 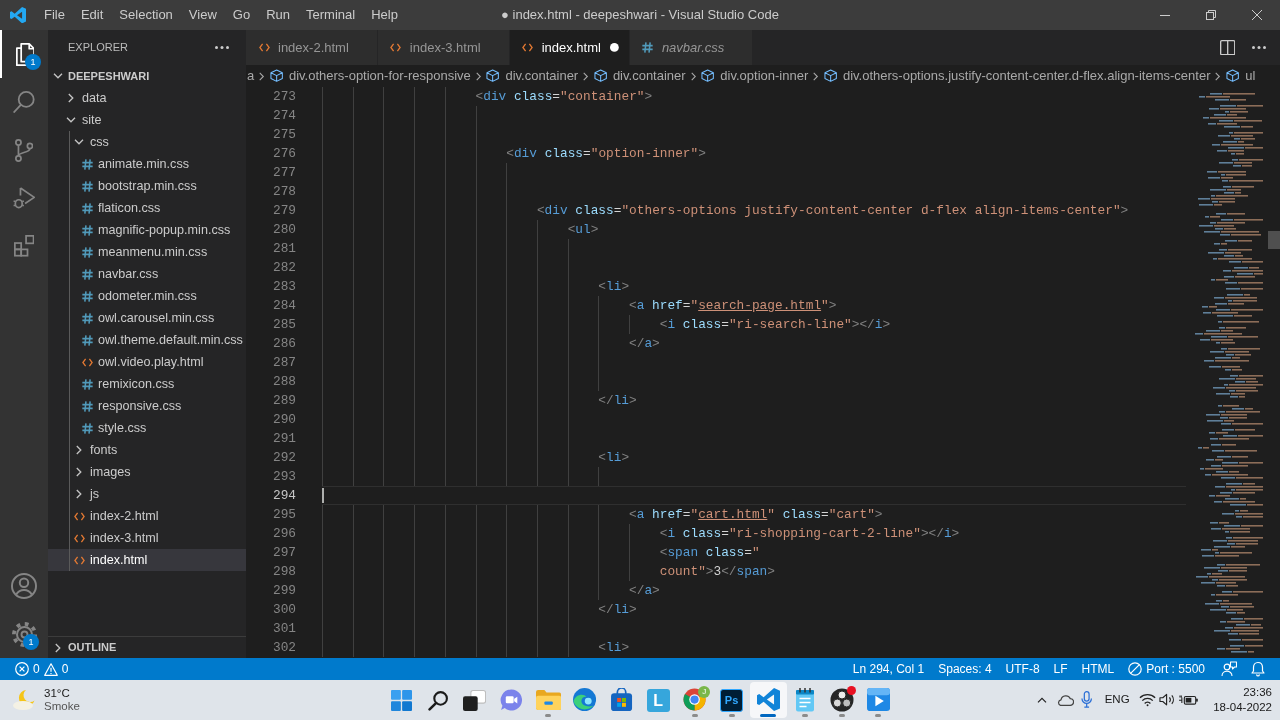 I want to click on wifi-icon, so click(x=1147, y=700).